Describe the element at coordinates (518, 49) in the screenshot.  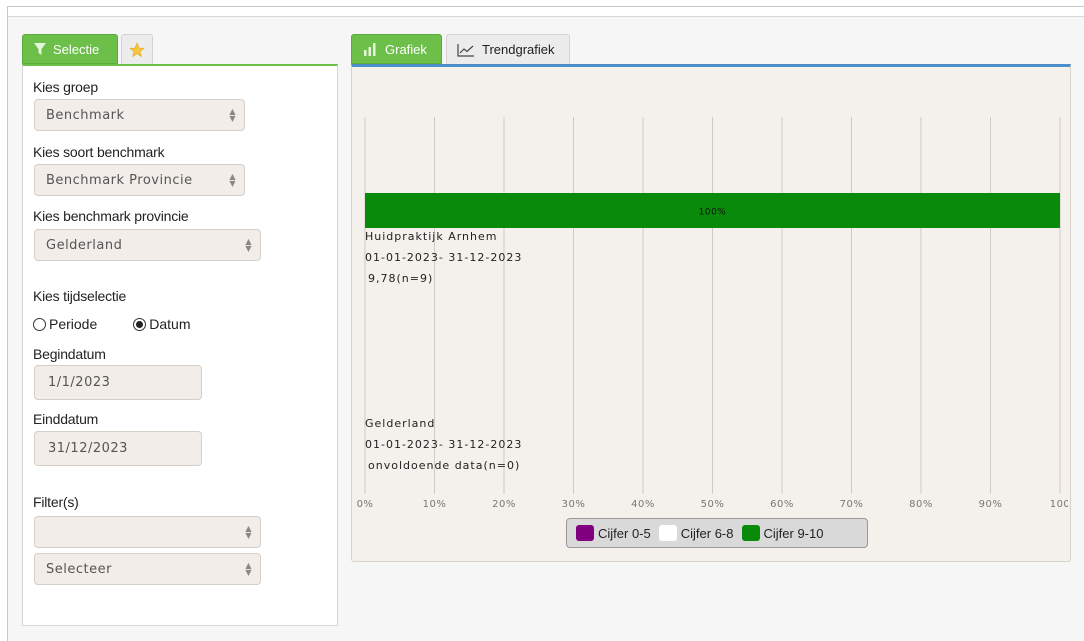
I see `tab-trendgrafiek-label: Trendgrafiek` at that location.